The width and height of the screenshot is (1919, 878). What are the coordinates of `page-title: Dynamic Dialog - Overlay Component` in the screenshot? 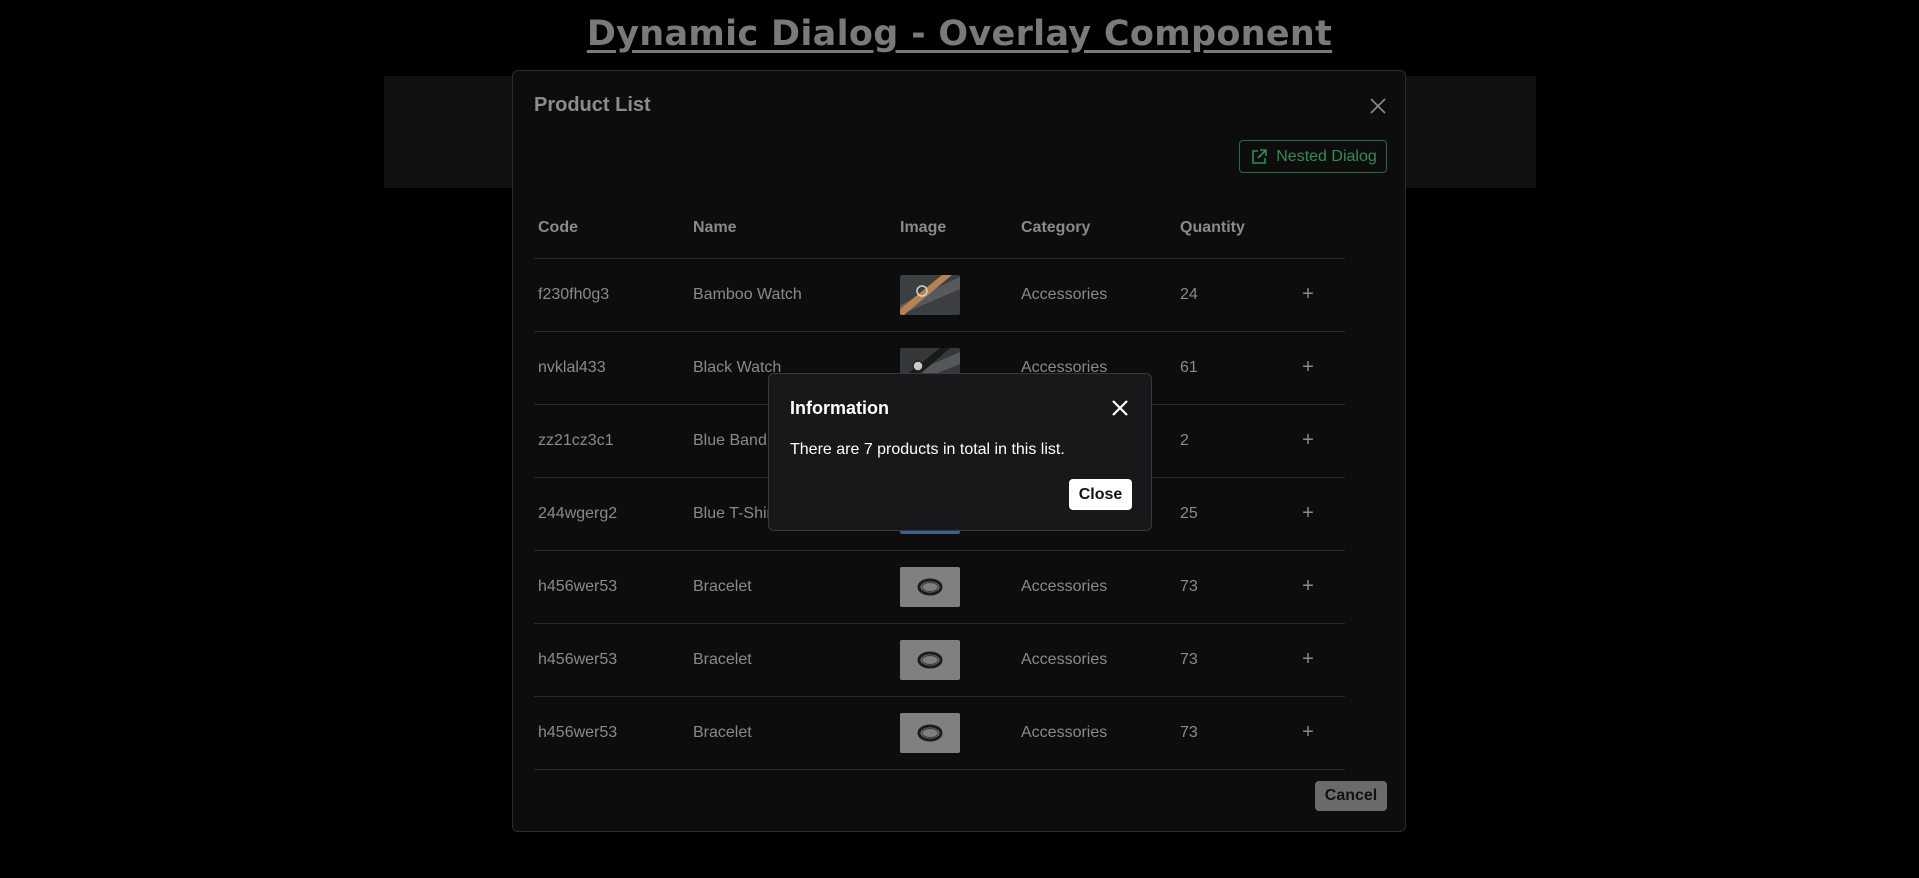 It's located at (959, 34).